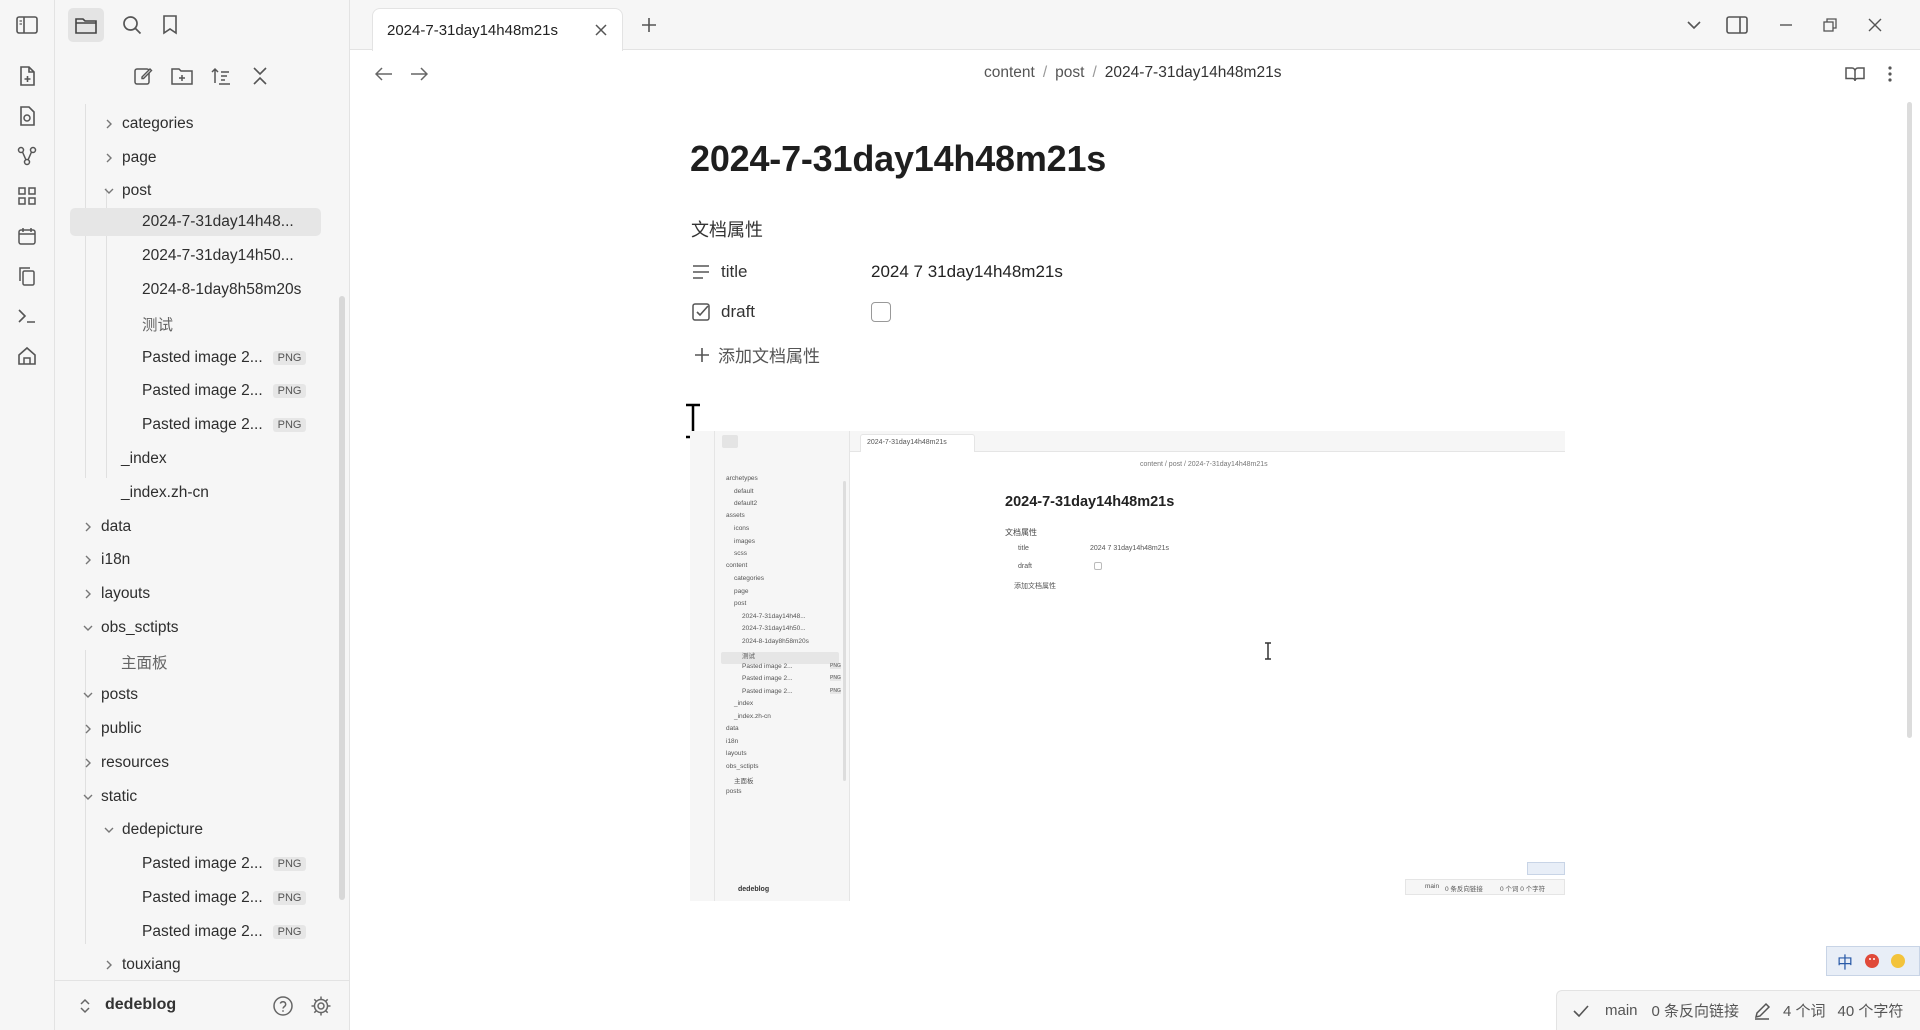 This screenshot has height=1030, width=1920. What do you see at coordinates (283, 1006) in the screenshot?
I see `help-icon` at bounding box center [283, 1006].